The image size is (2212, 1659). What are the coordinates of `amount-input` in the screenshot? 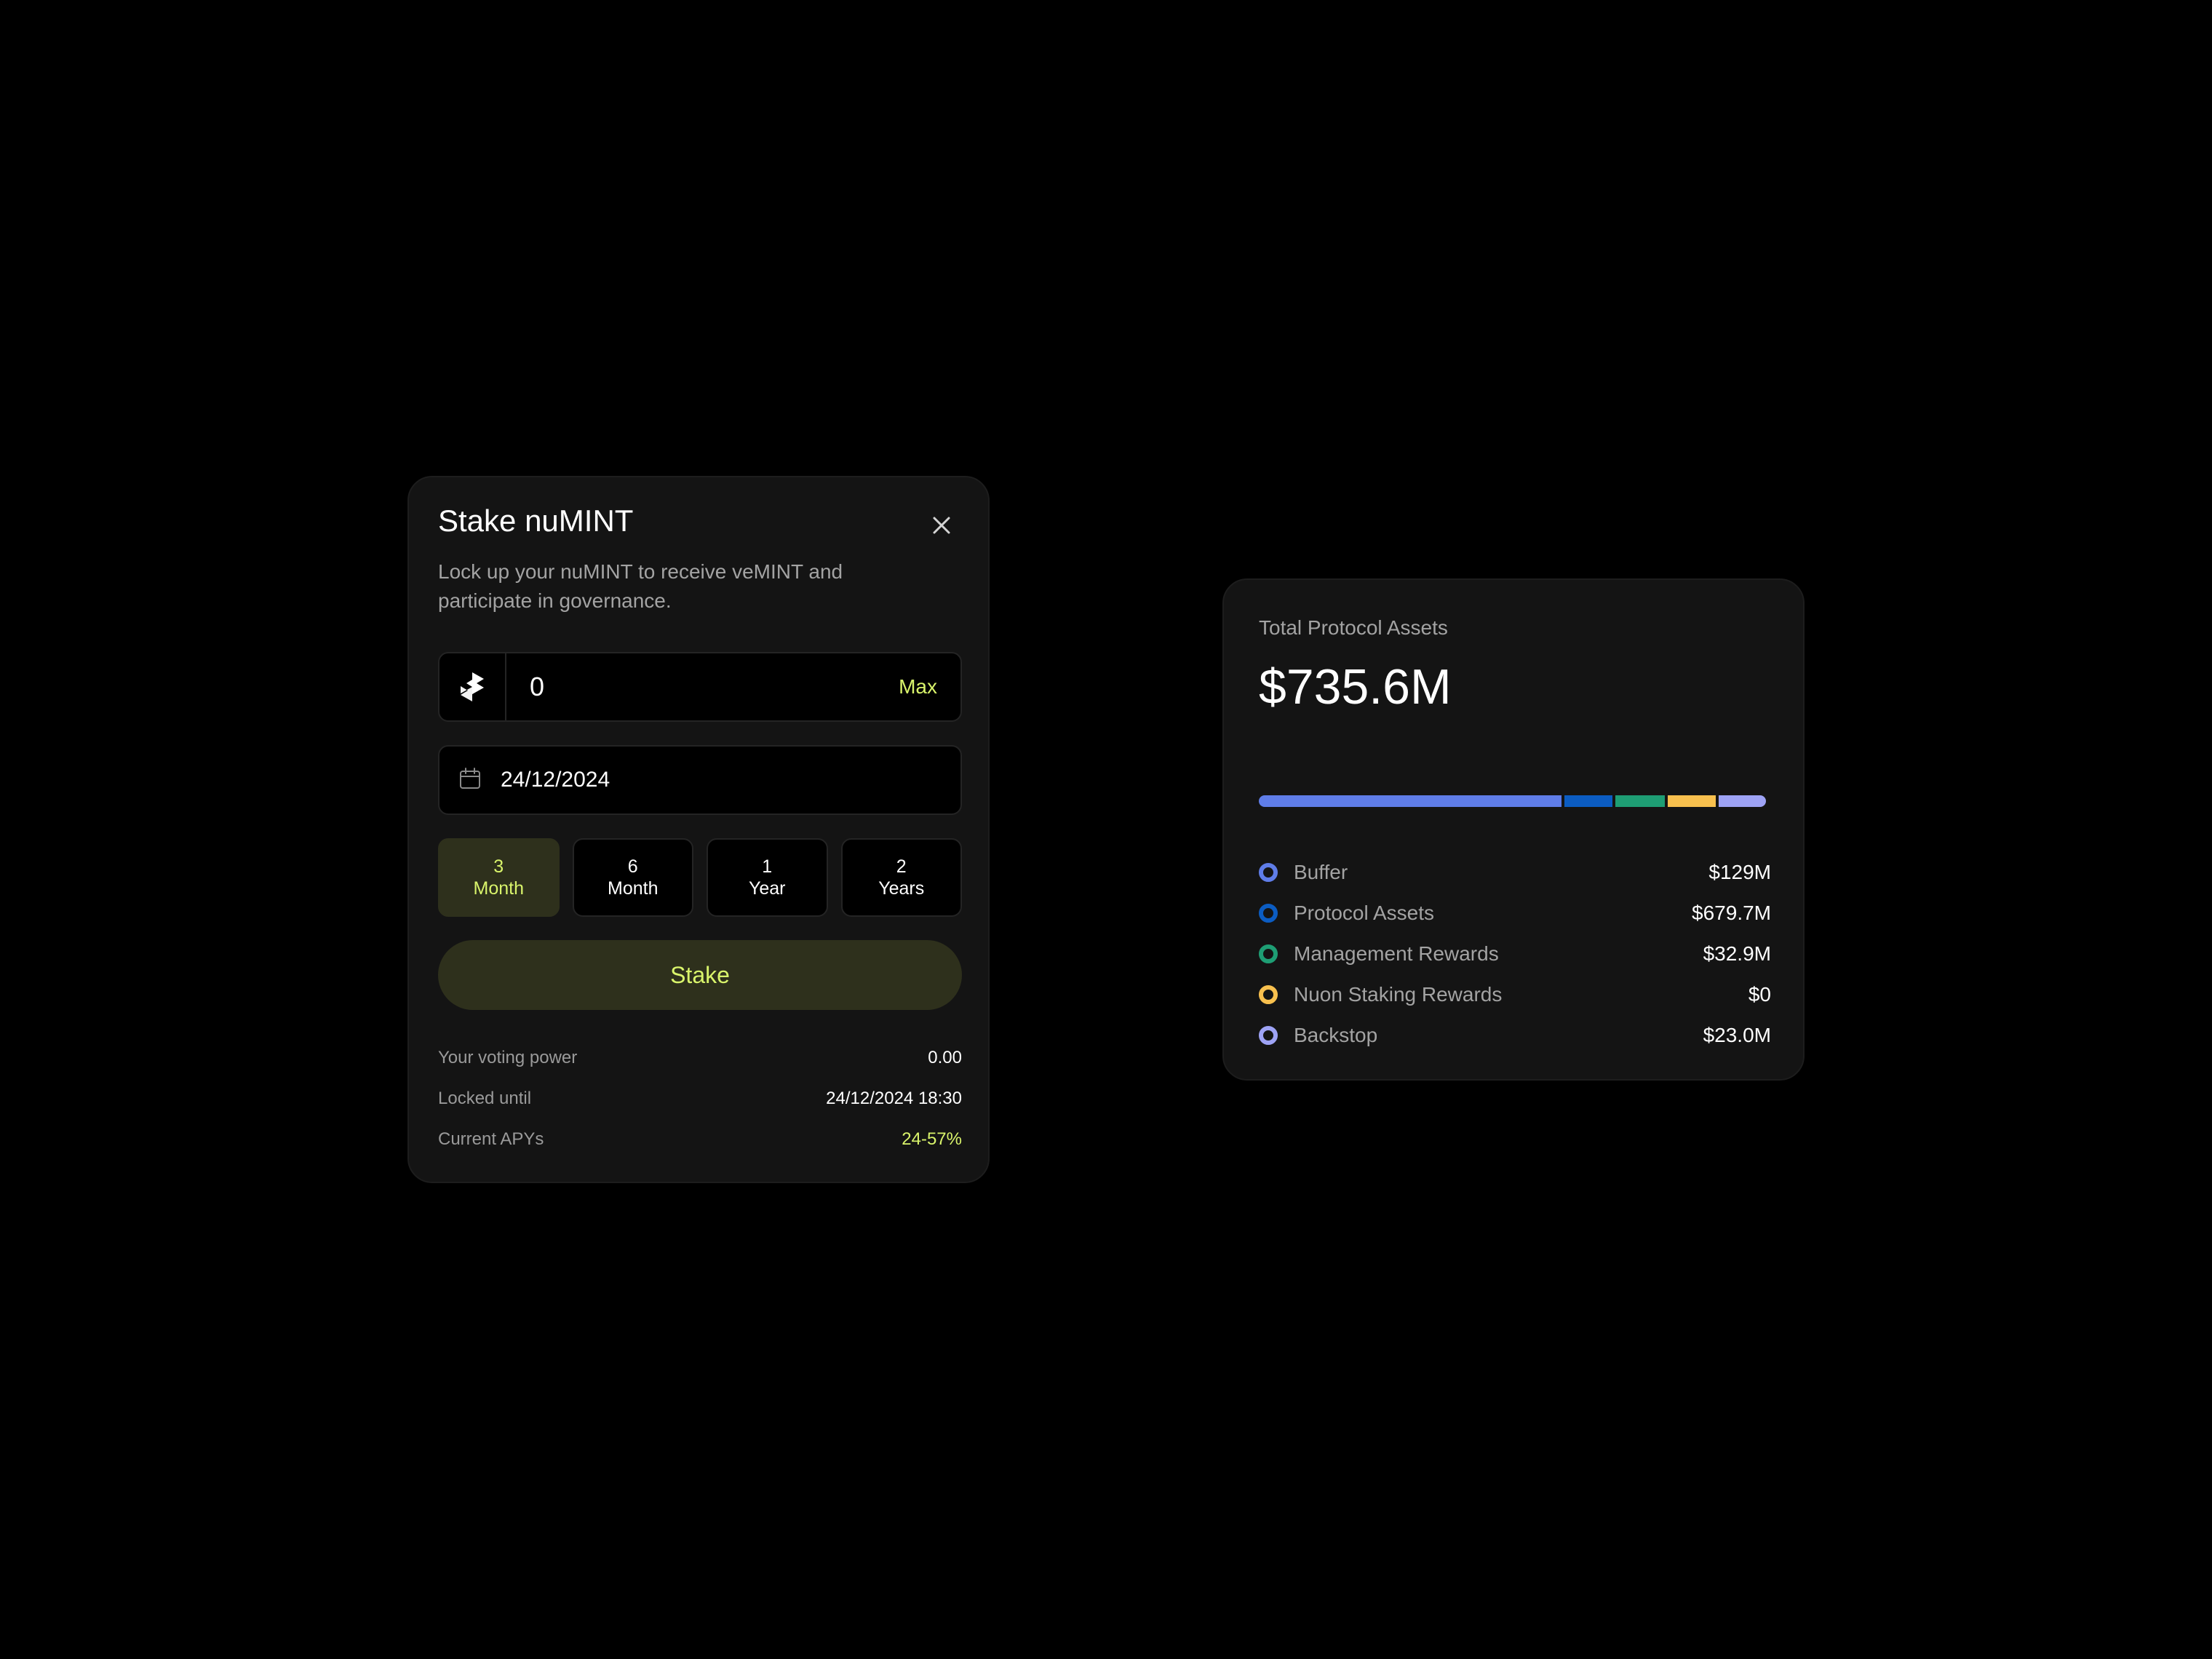 It's located at (702, 687).